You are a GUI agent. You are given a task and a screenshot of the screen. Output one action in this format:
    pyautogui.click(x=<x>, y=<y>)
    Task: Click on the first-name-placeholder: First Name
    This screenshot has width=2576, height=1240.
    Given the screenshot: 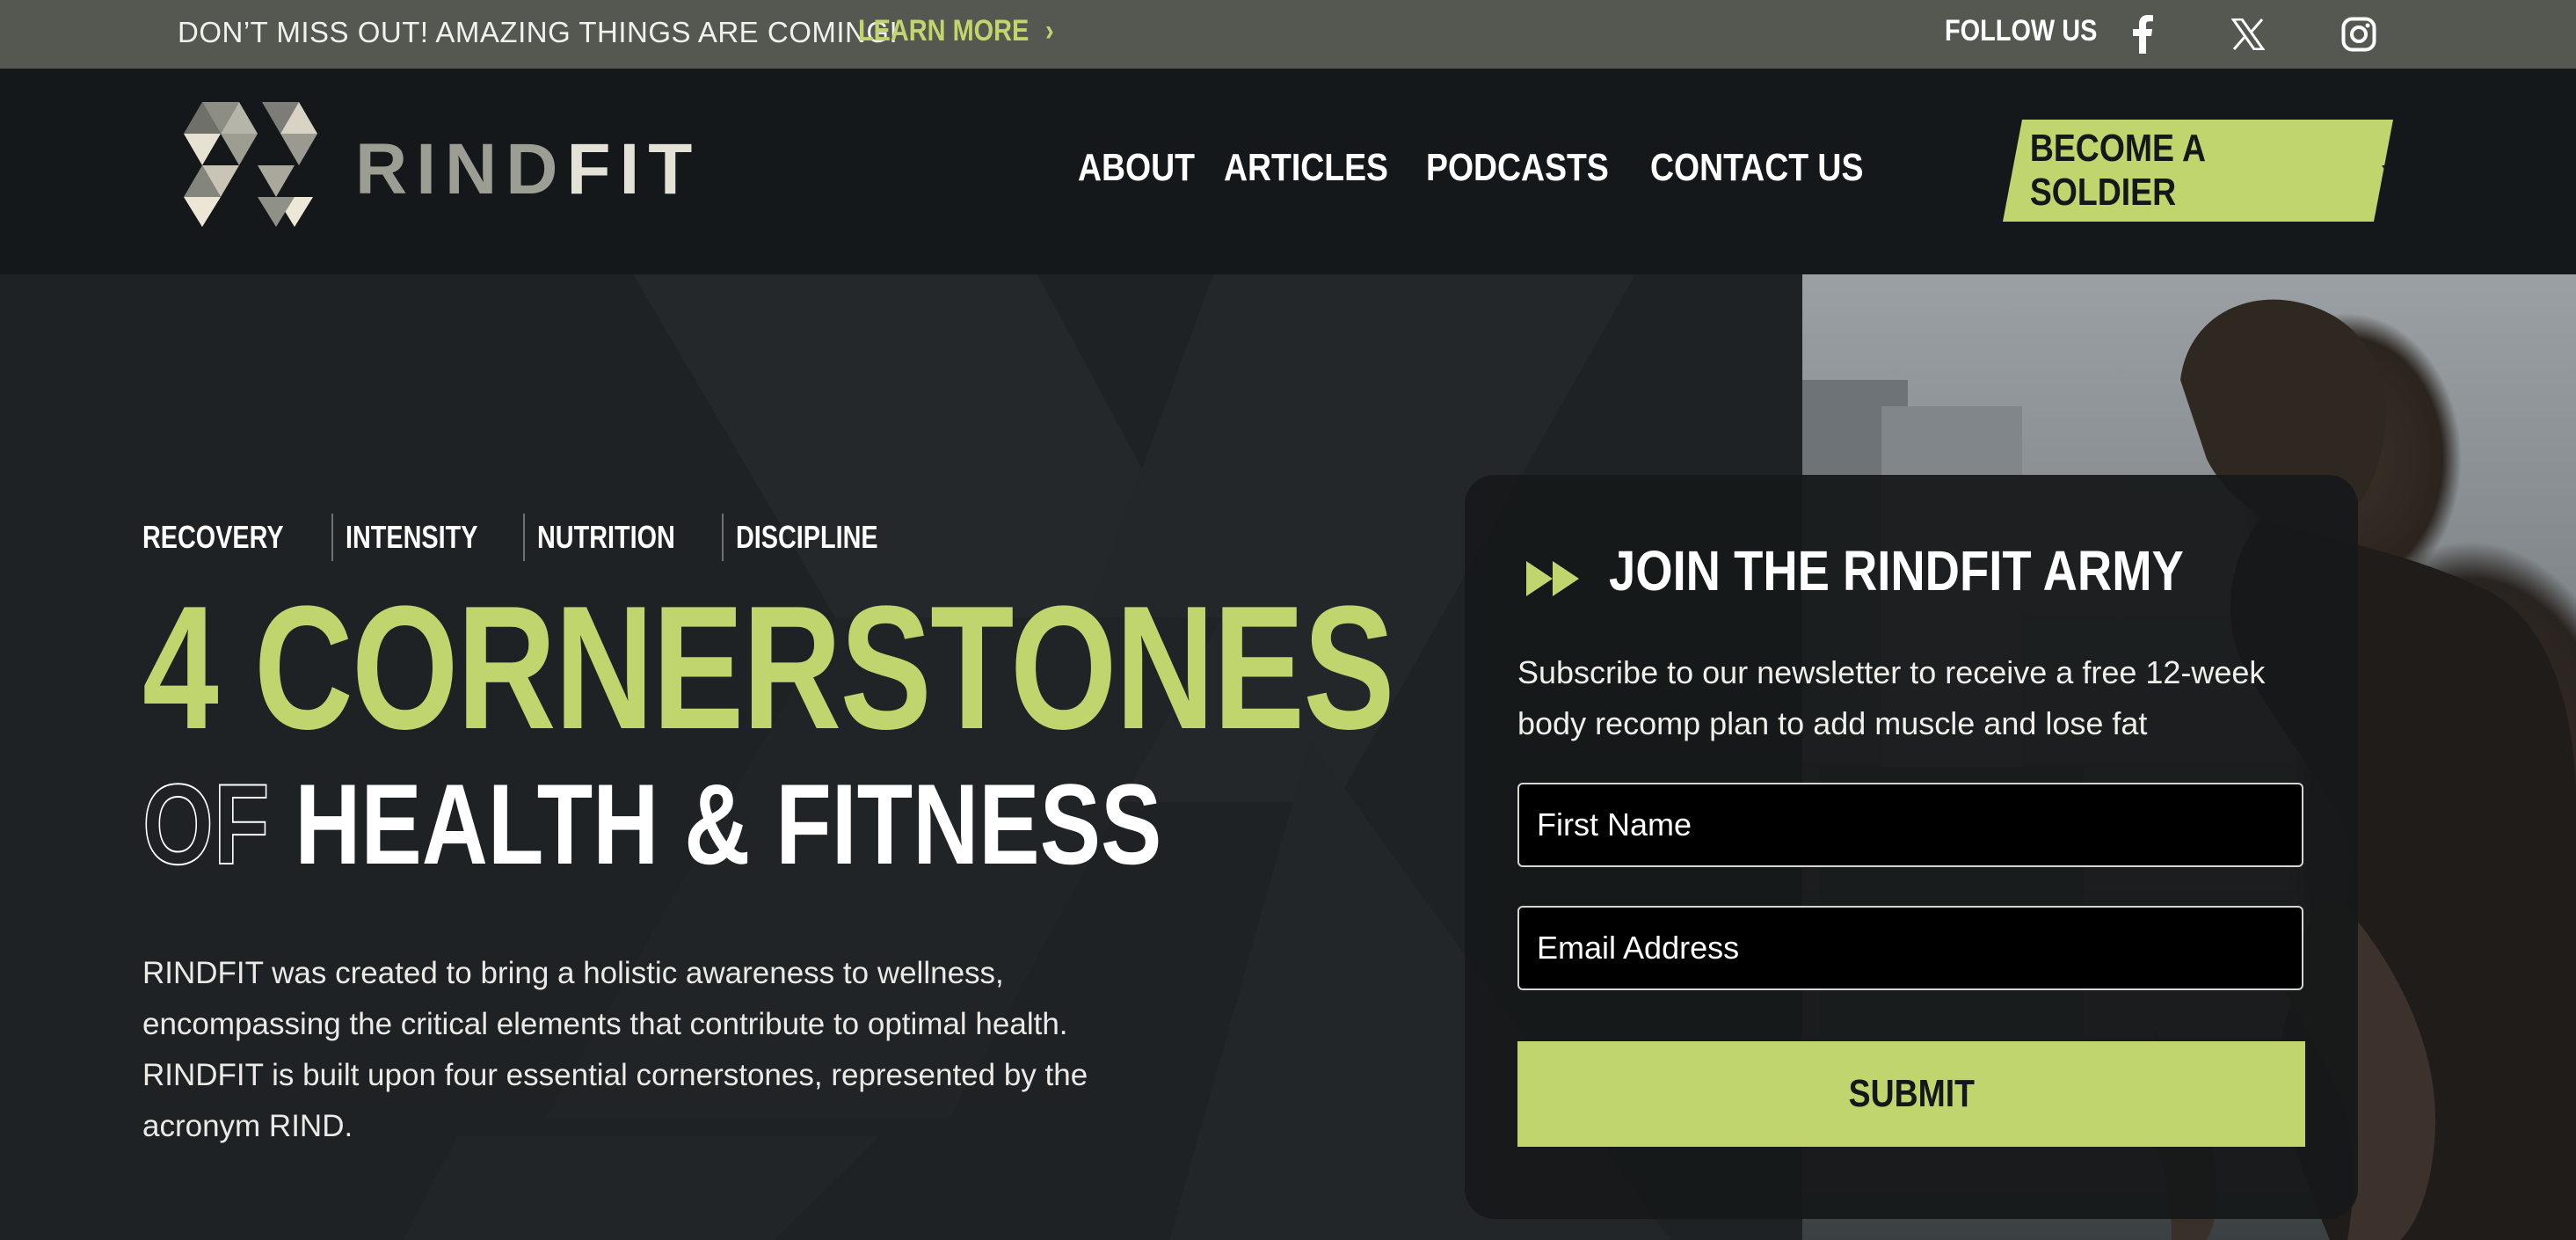 What is the action you would take?
    pyautogui.click(x=1614, y=824)
    